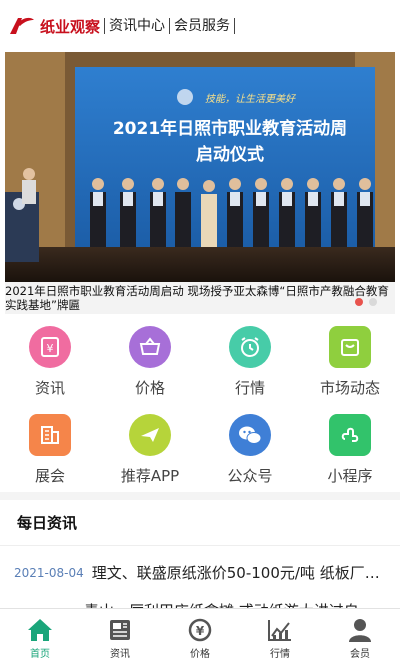  What do you see at coordinates (249, 388) in the screenshot?
I see `grid-label: 行情` at bounding box center [249, 388].